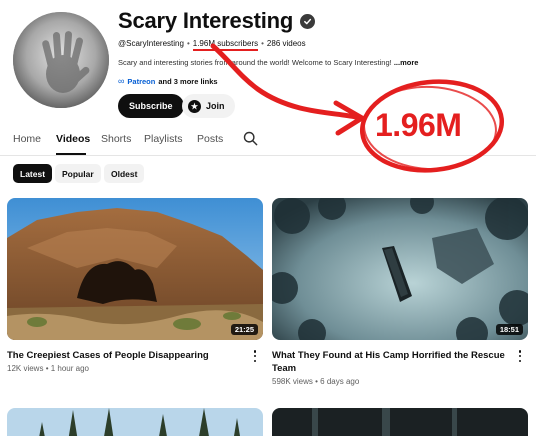 This screenshot has width=536, height=436. What do you see at coordinates (25, 368) in the screenshot?
I see `video-views: 12K views` at bounding box center [25, 368].